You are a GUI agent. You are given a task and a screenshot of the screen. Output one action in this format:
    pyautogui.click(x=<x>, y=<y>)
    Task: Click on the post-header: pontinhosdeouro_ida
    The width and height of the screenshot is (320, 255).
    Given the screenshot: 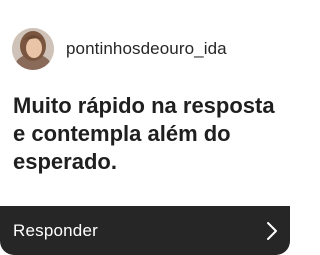 What is the action you would take?
    pyautogui.click(x=119, y=49)
    